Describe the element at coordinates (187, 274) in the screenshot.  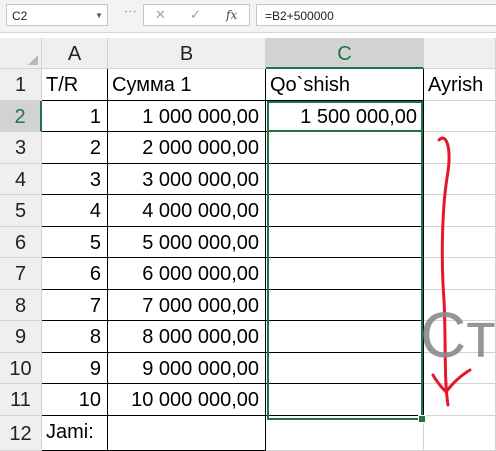
I see `cell-b7: 6 000 000,00` at that location.